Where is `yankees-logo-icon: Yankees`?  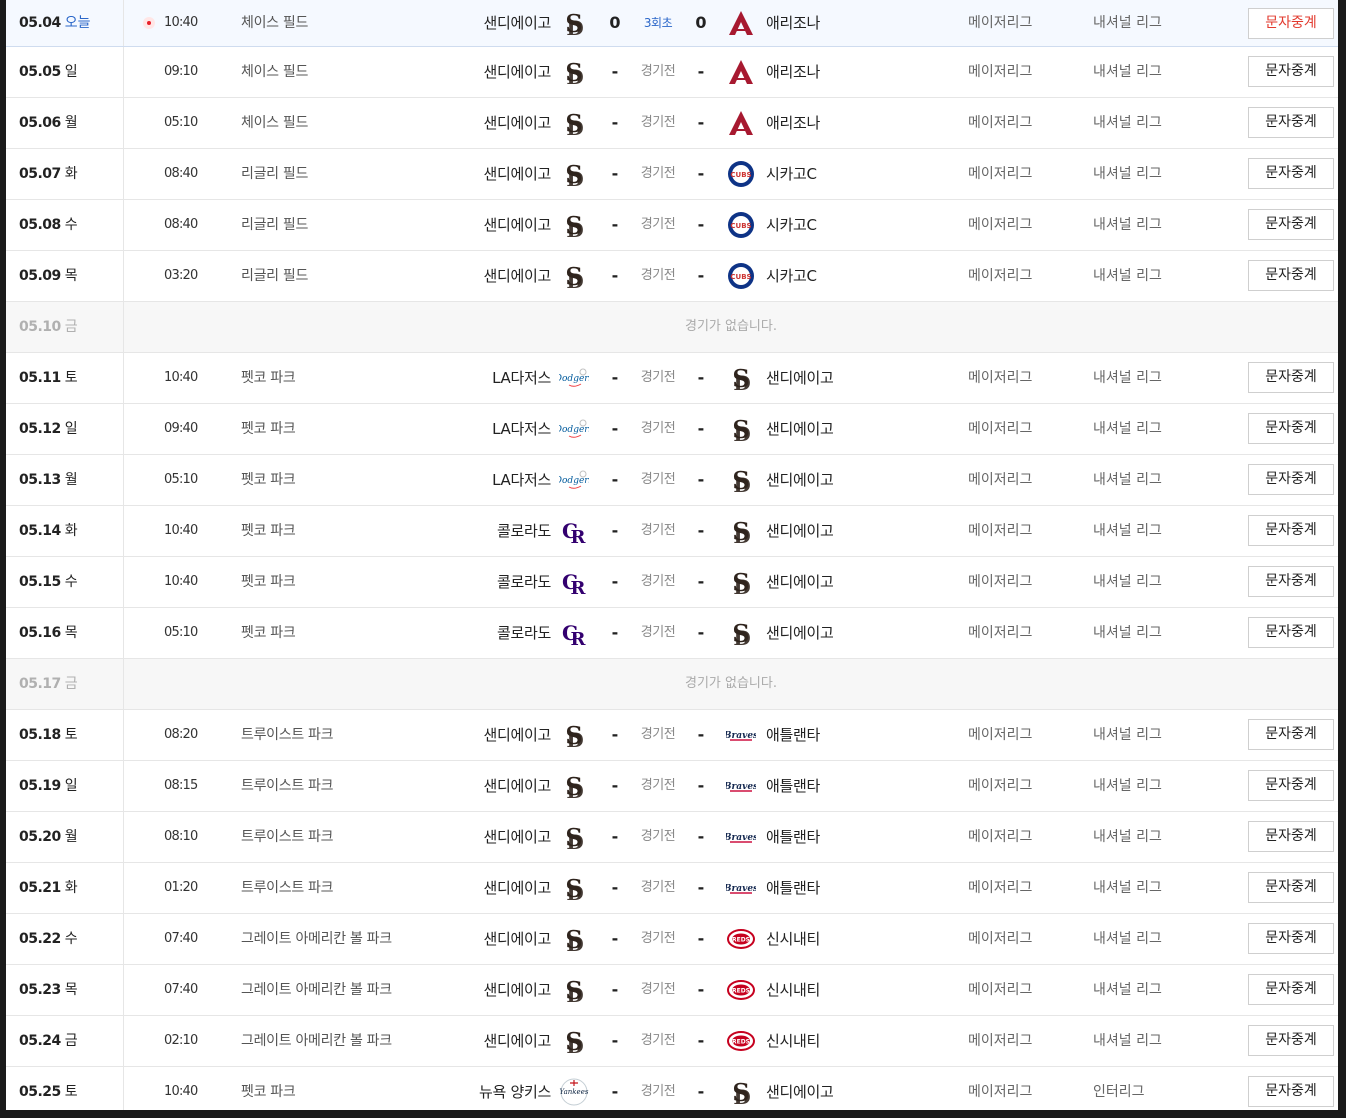 yankees-logo-icon: Yankees is located at coordinates (574, 1092).